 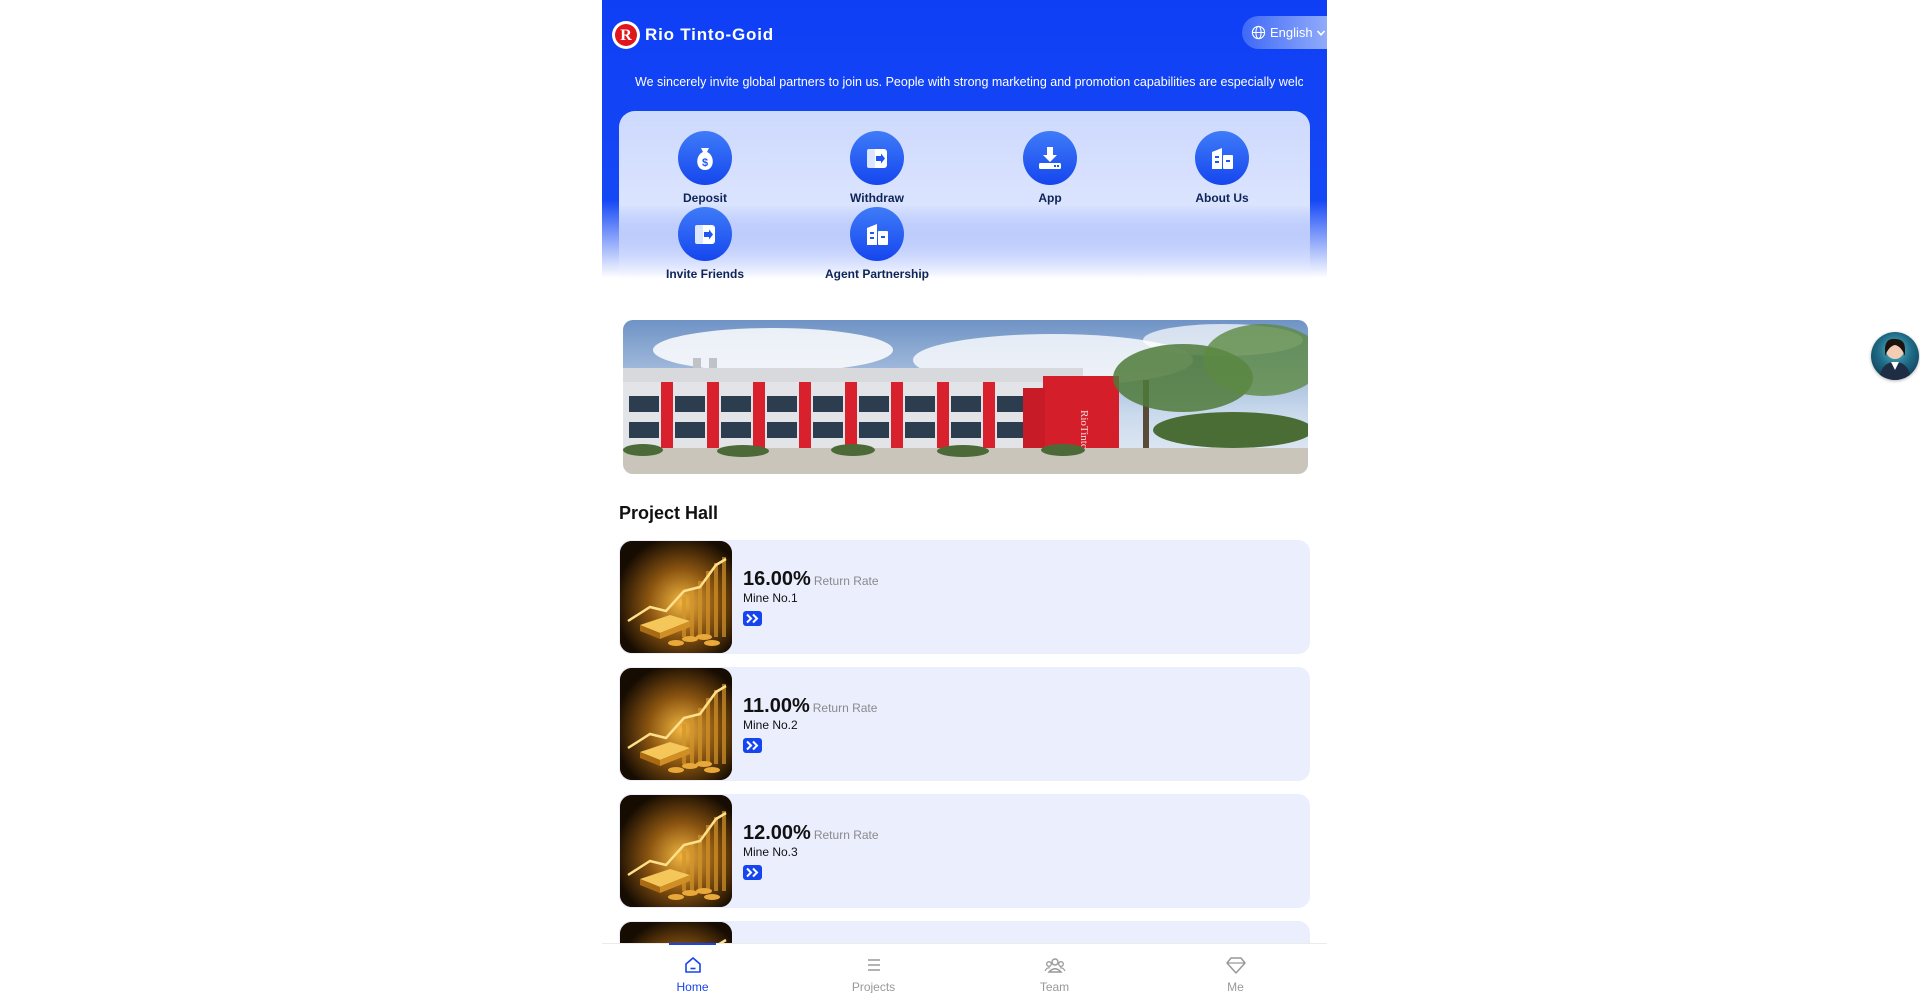 I want to click on header: R Rio Tinto-Goid, so click(x=693, y=35).